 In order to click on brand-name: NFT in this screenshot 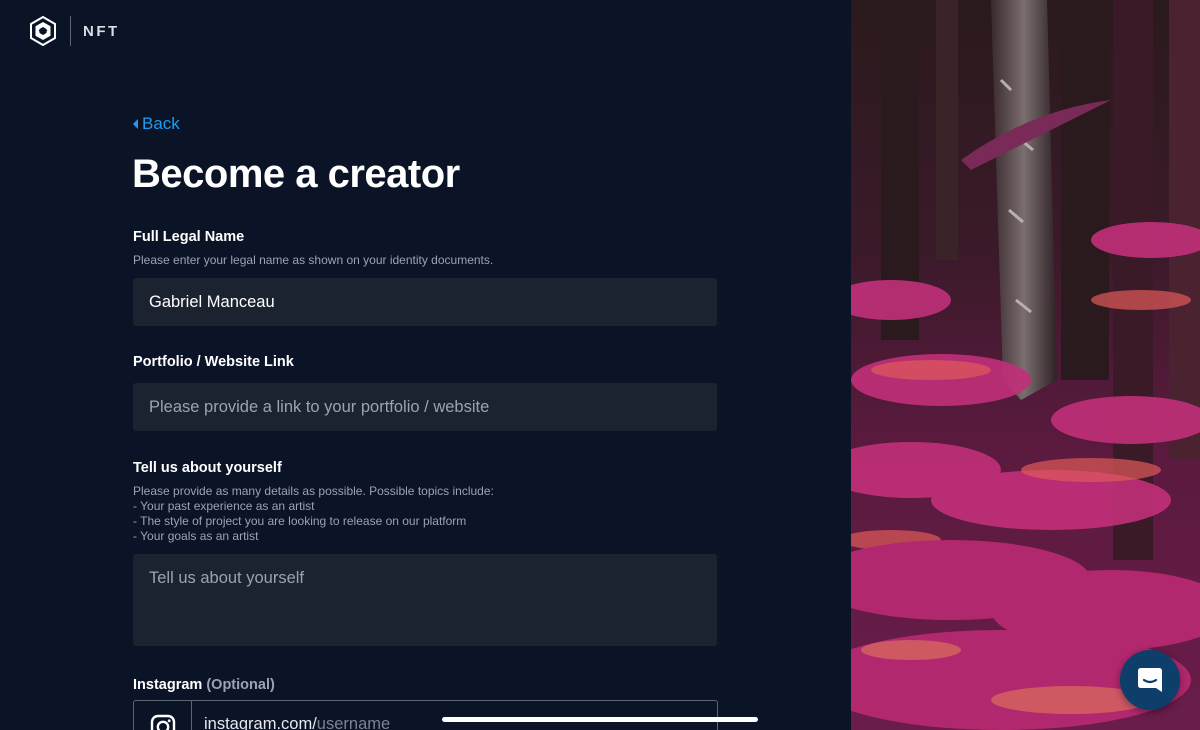, I will do `click(101, 31)`.